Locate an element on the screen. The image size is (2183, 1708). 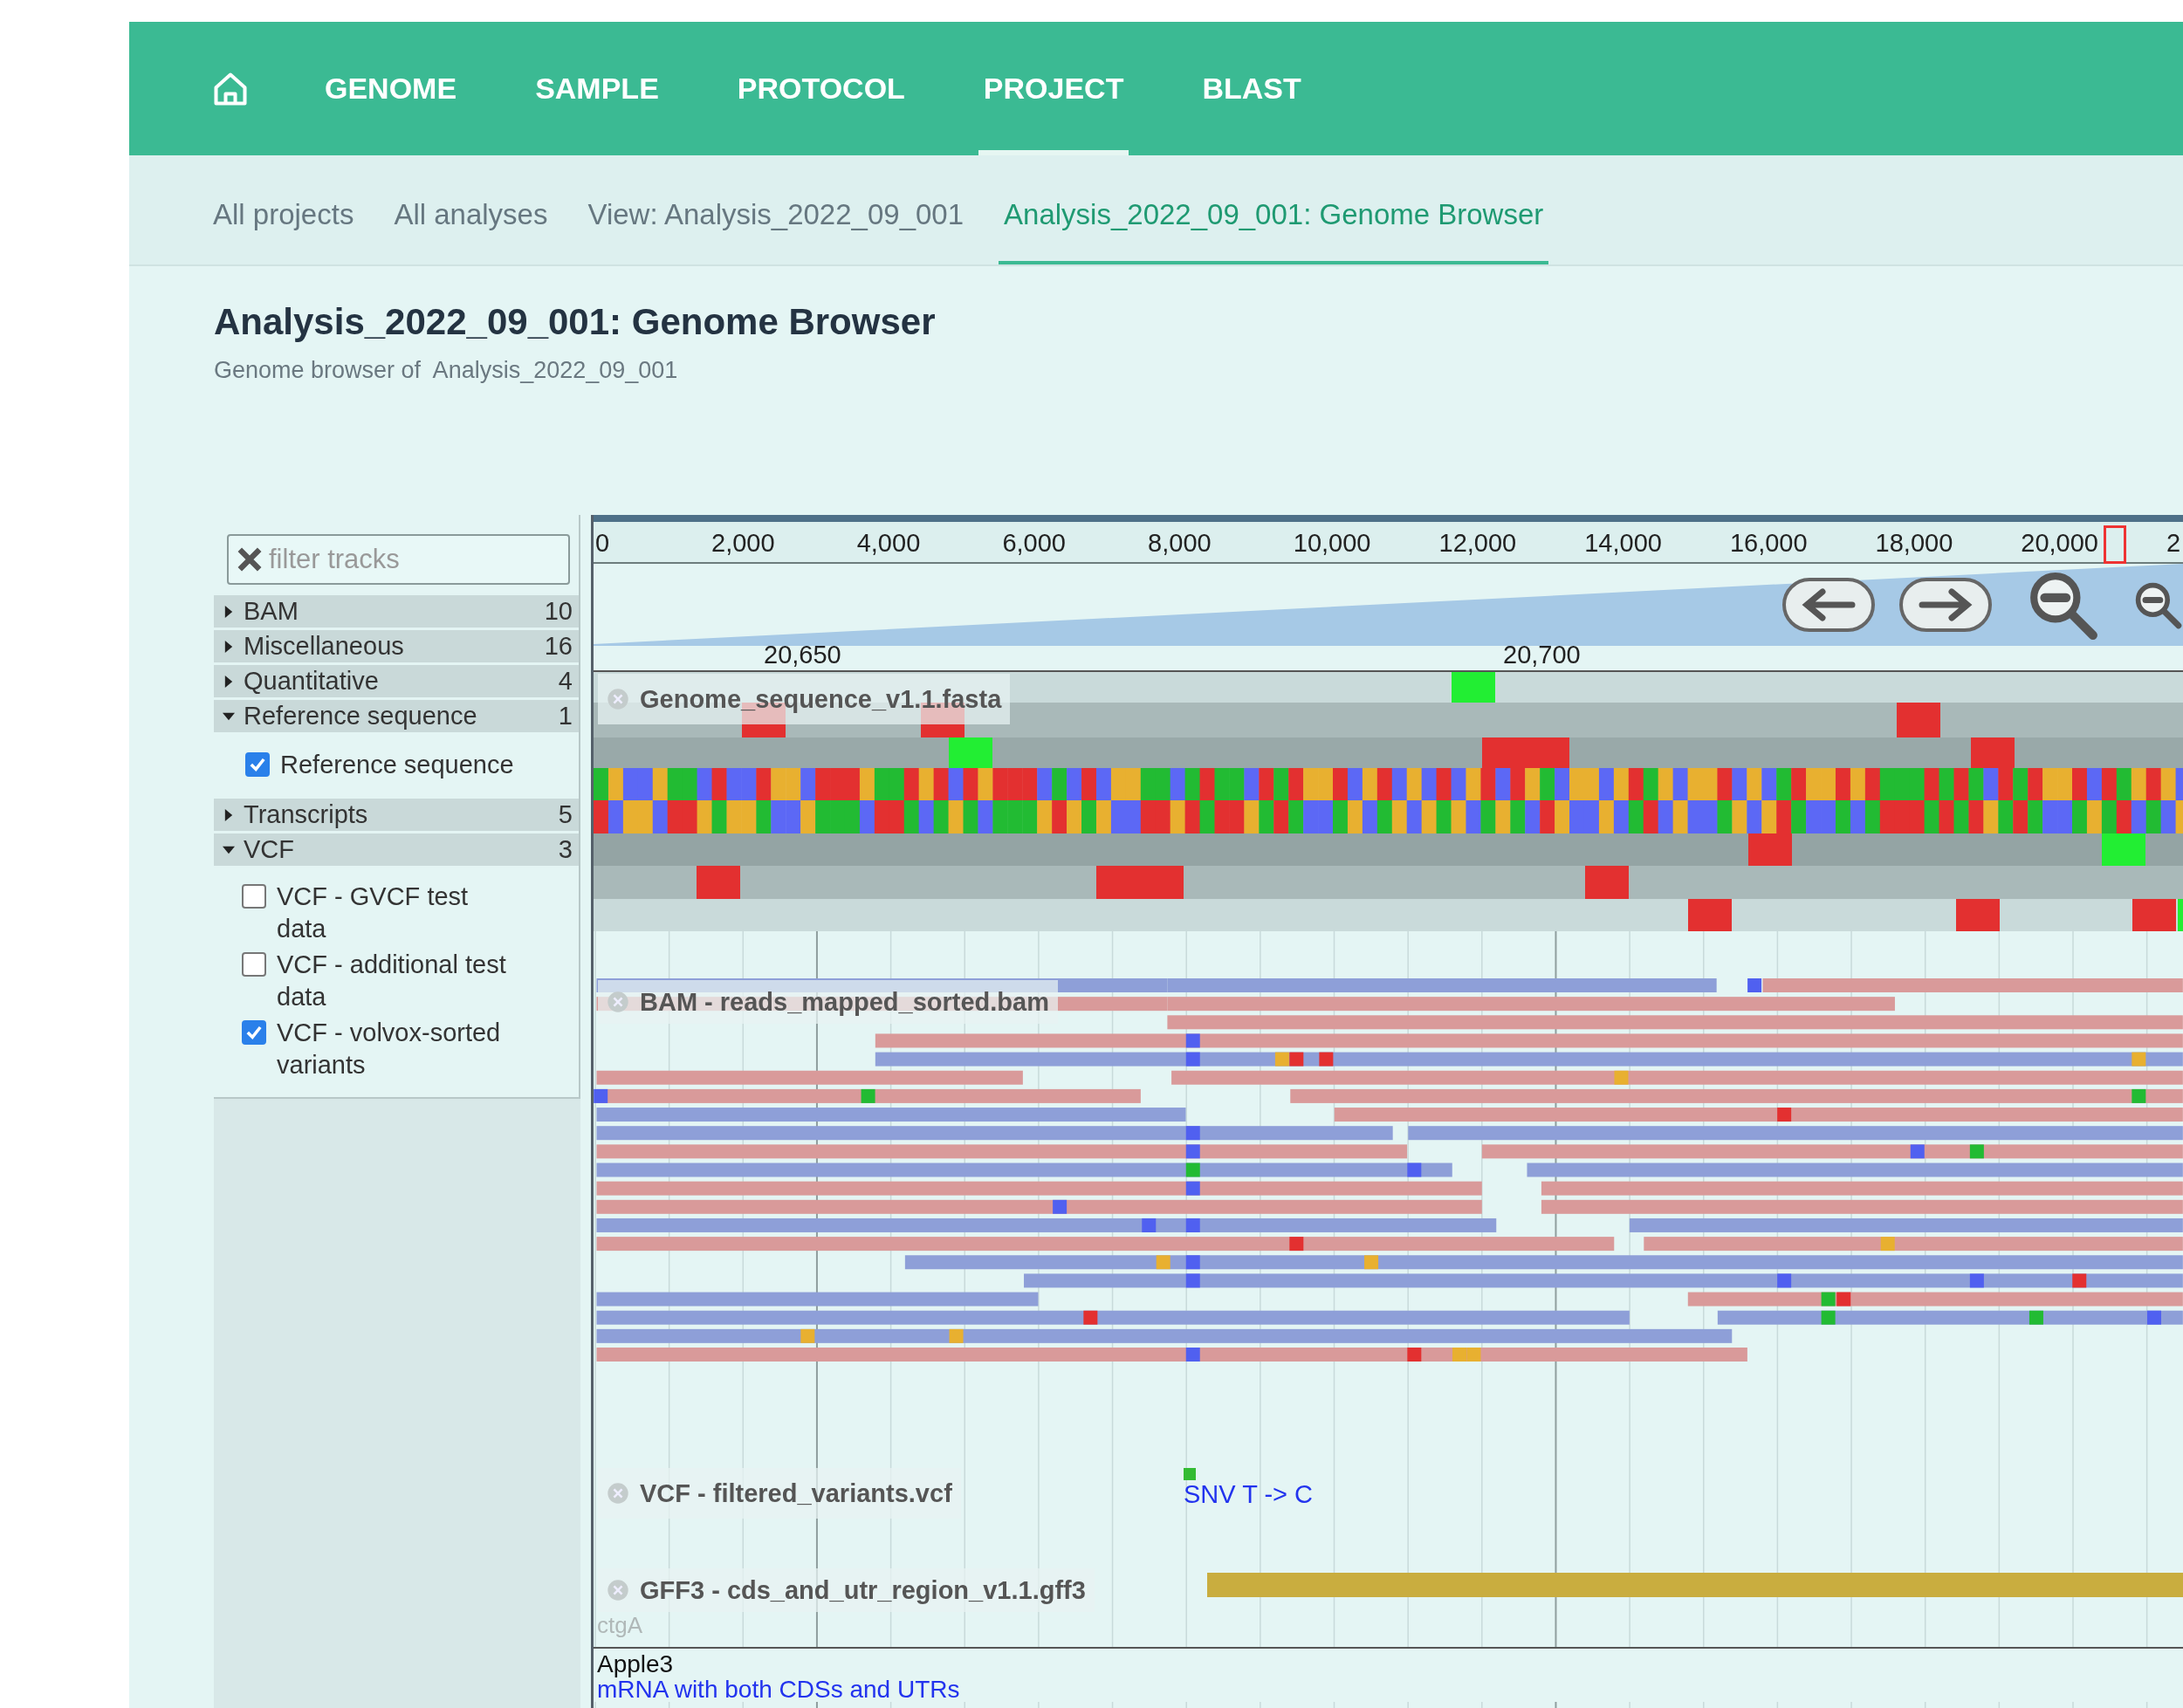
variant-marker is located at coordinates (1190, 1474).